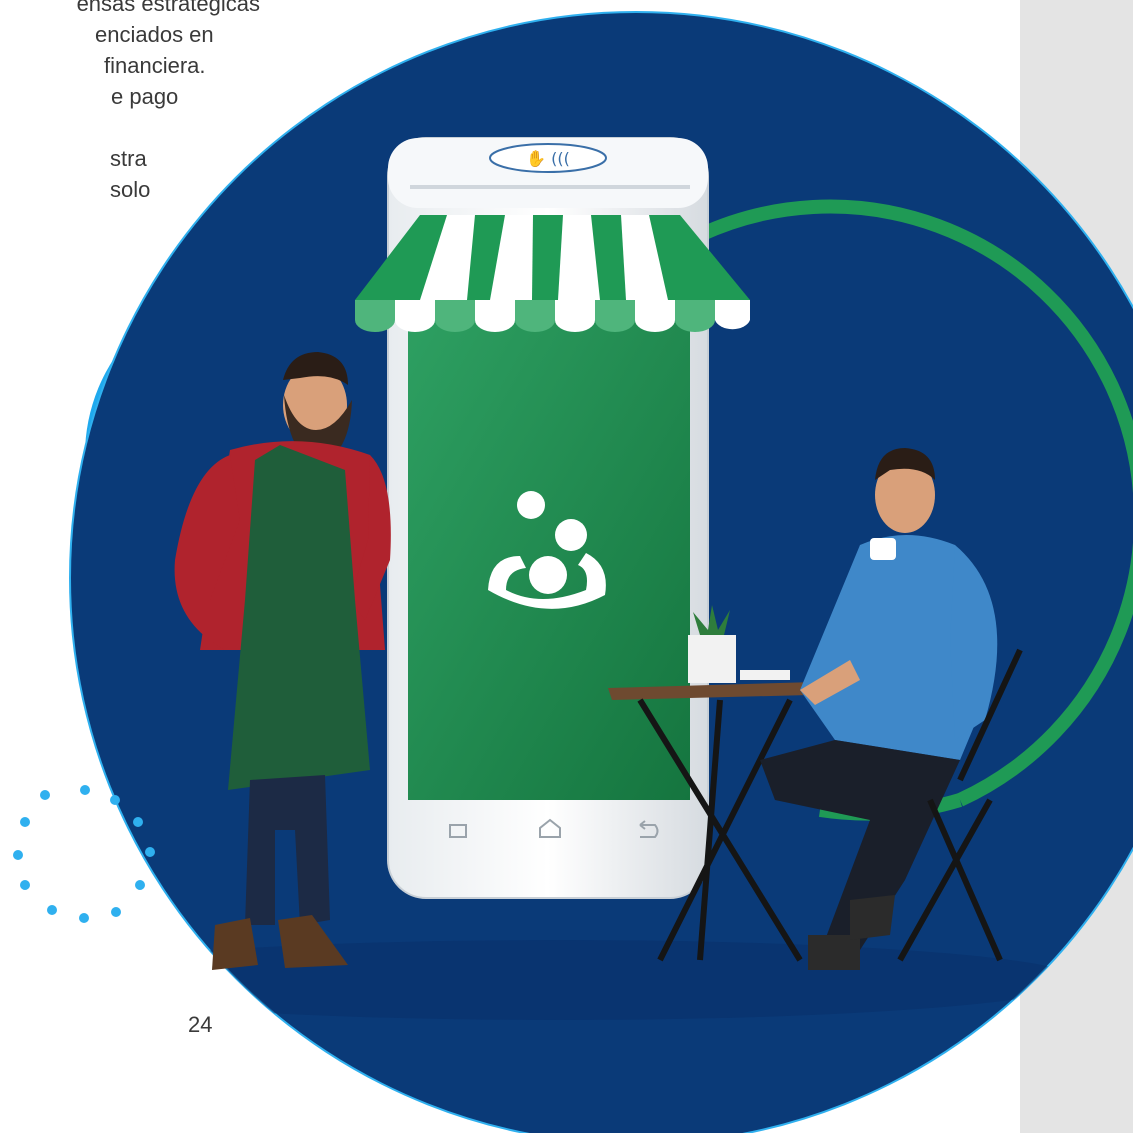 The height and width of the screenshot is (1133, 1133). What do you see at coordinates (549, 552) in the screenshot?
I see `terminal-screen` at bounding box center [549, 552].